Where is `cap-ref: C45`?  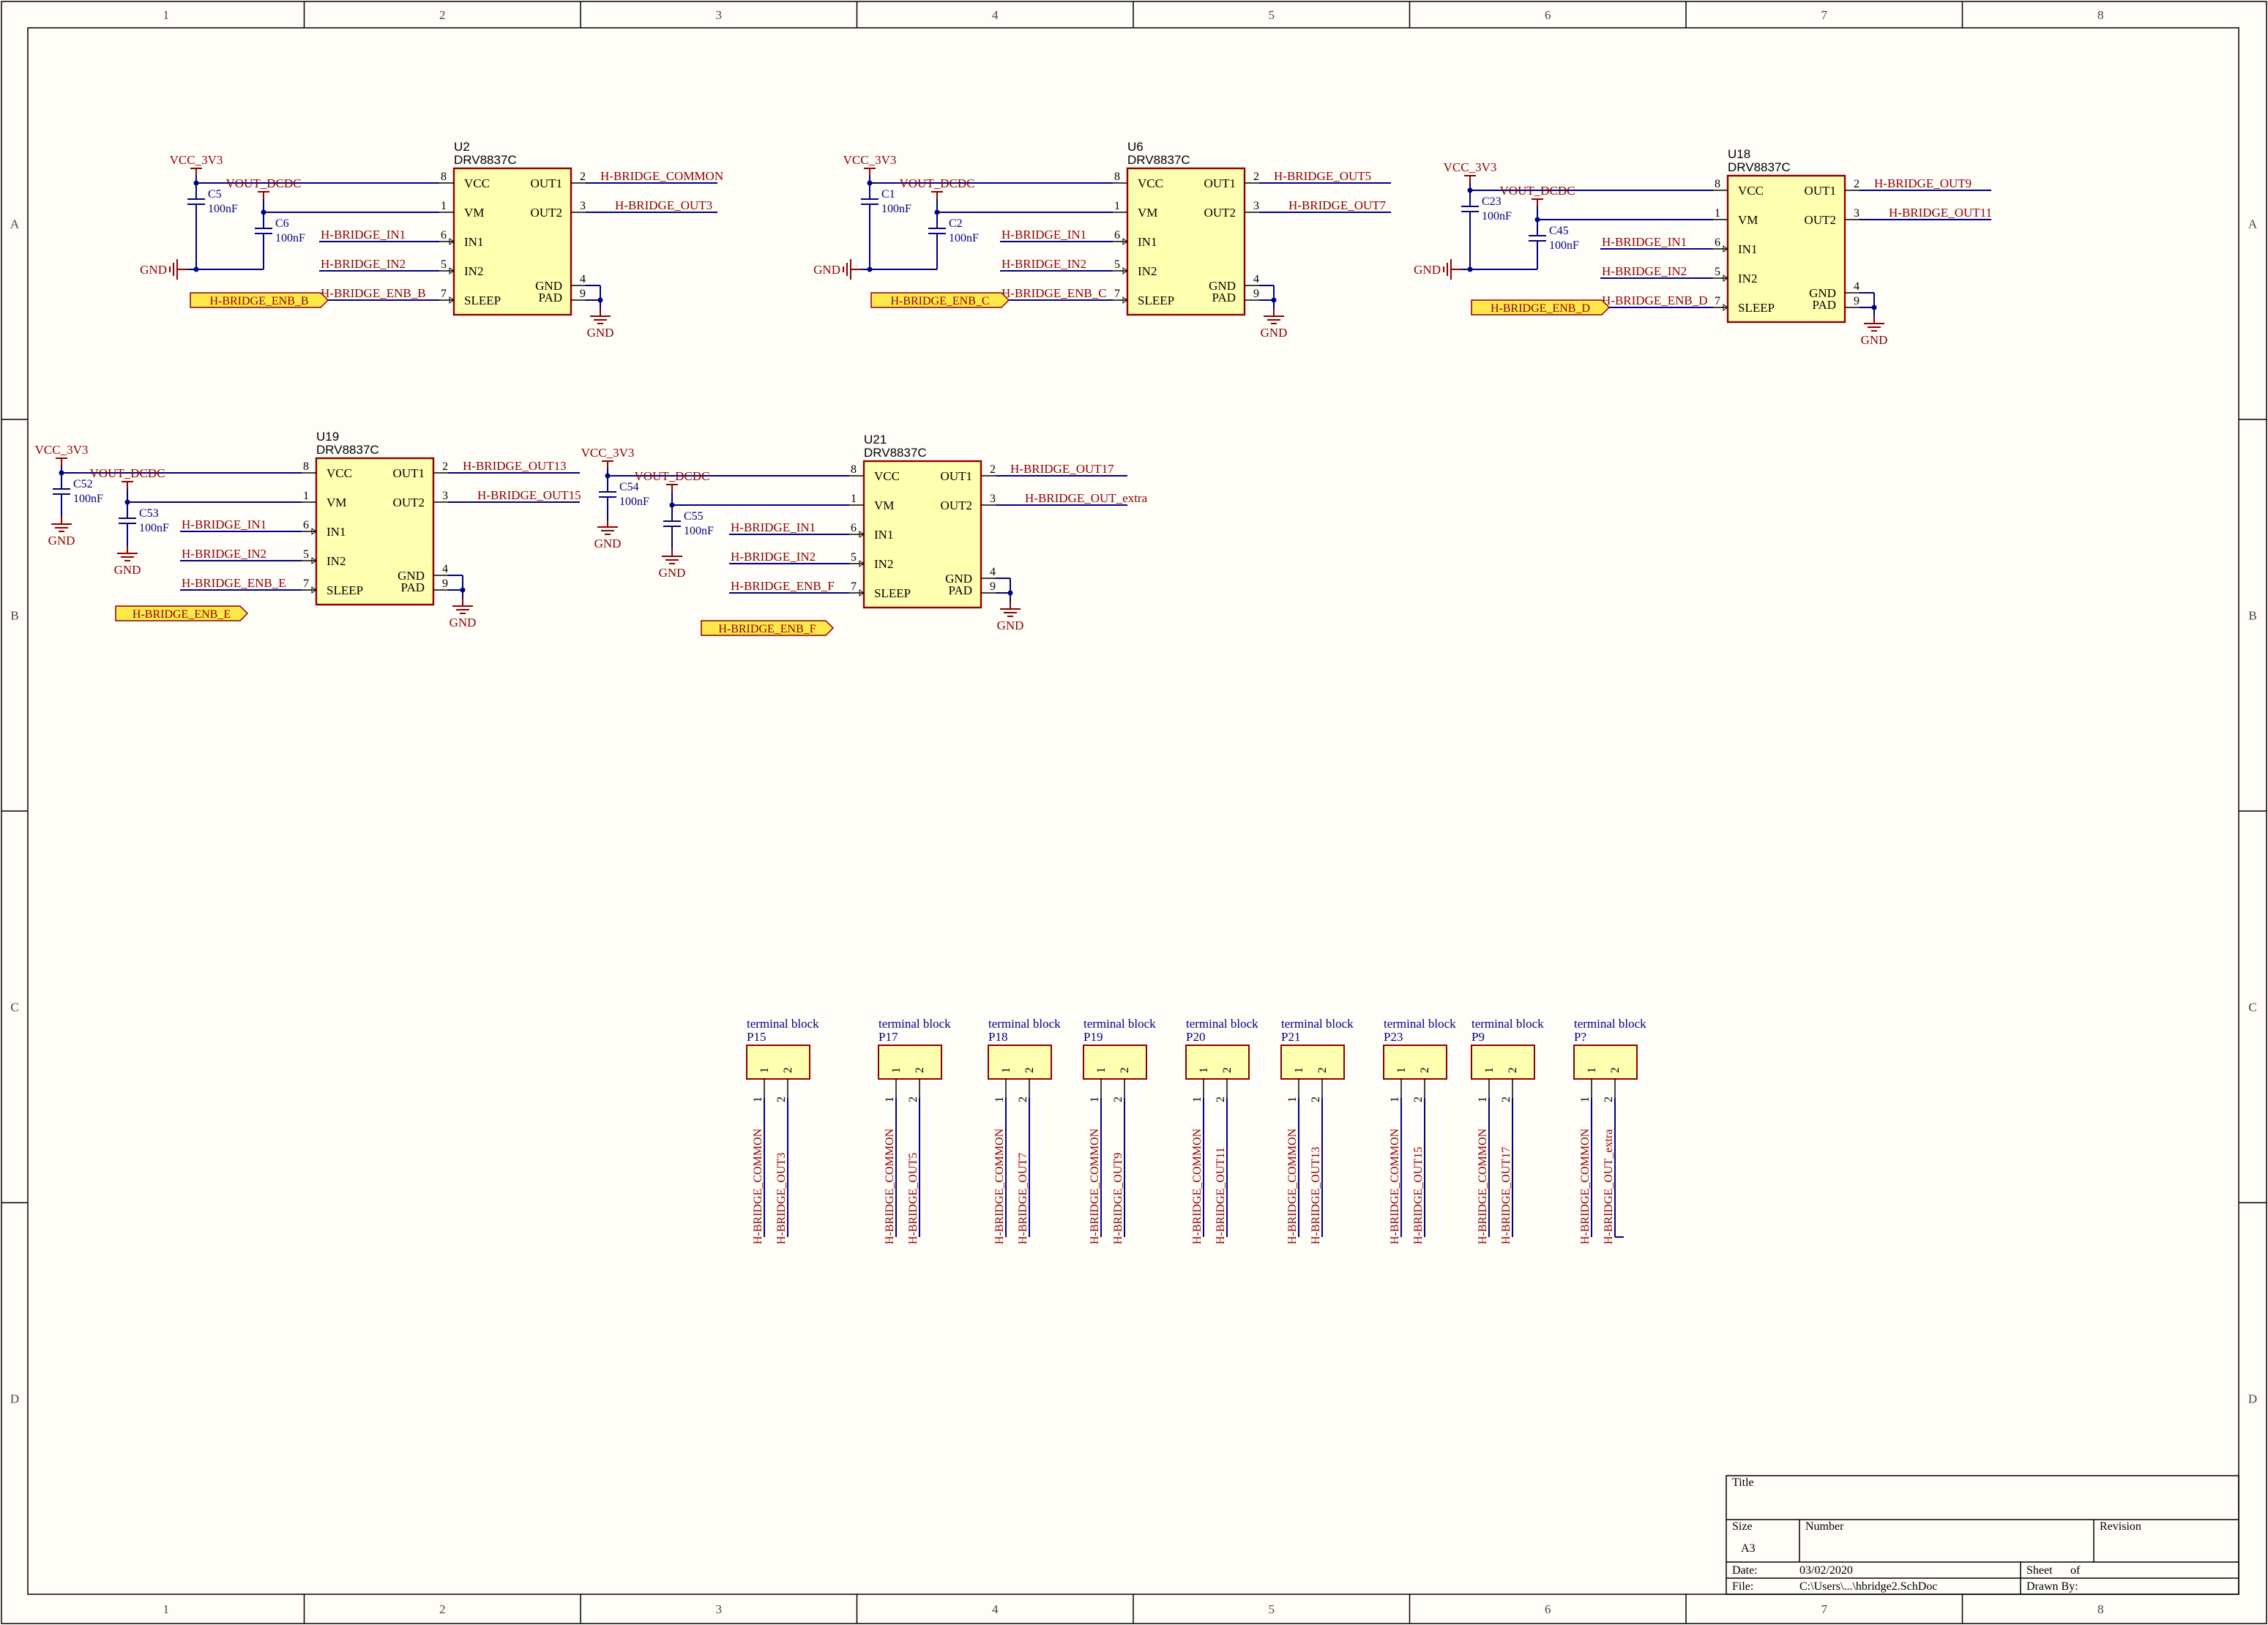 cap-ref: C45 is located at coordinates (1559, 231).